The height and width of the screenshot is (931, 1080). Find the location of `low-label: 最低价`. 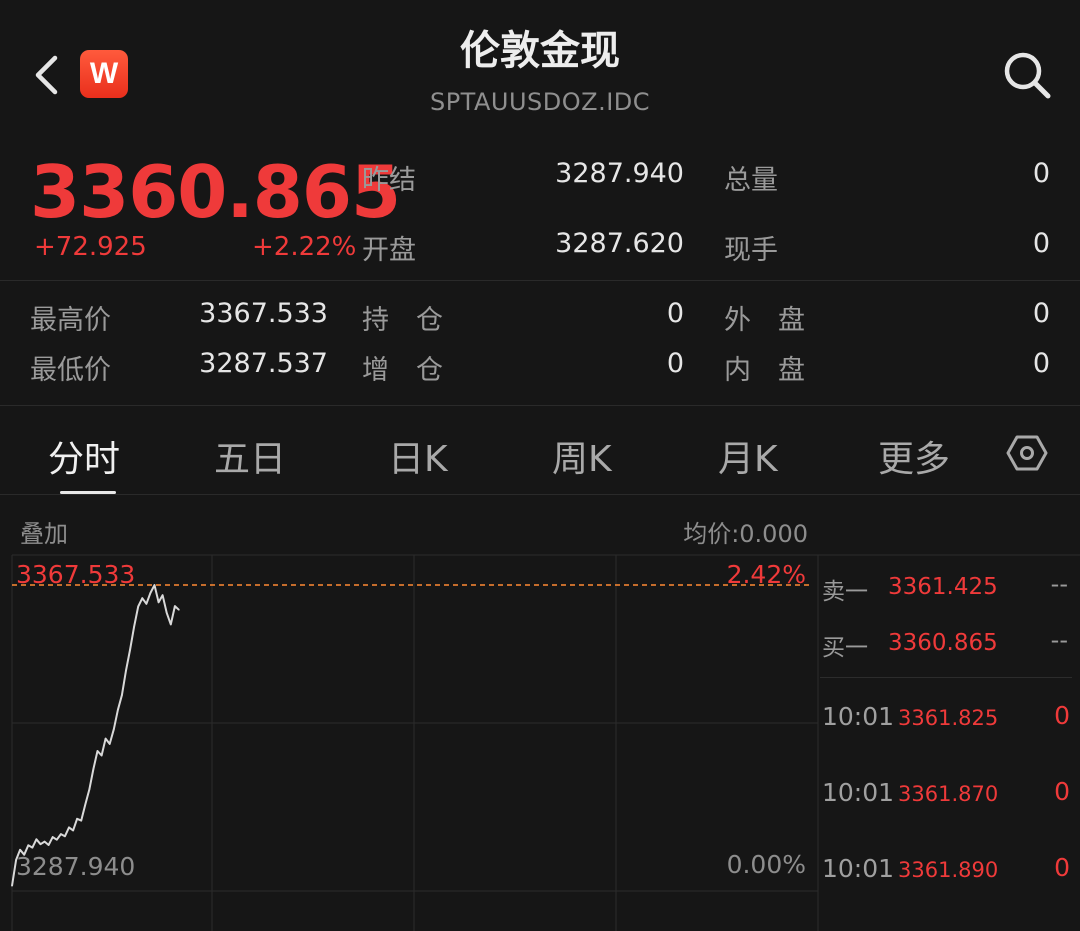

low-label: 最低价 is located at coordinates (70, 370).